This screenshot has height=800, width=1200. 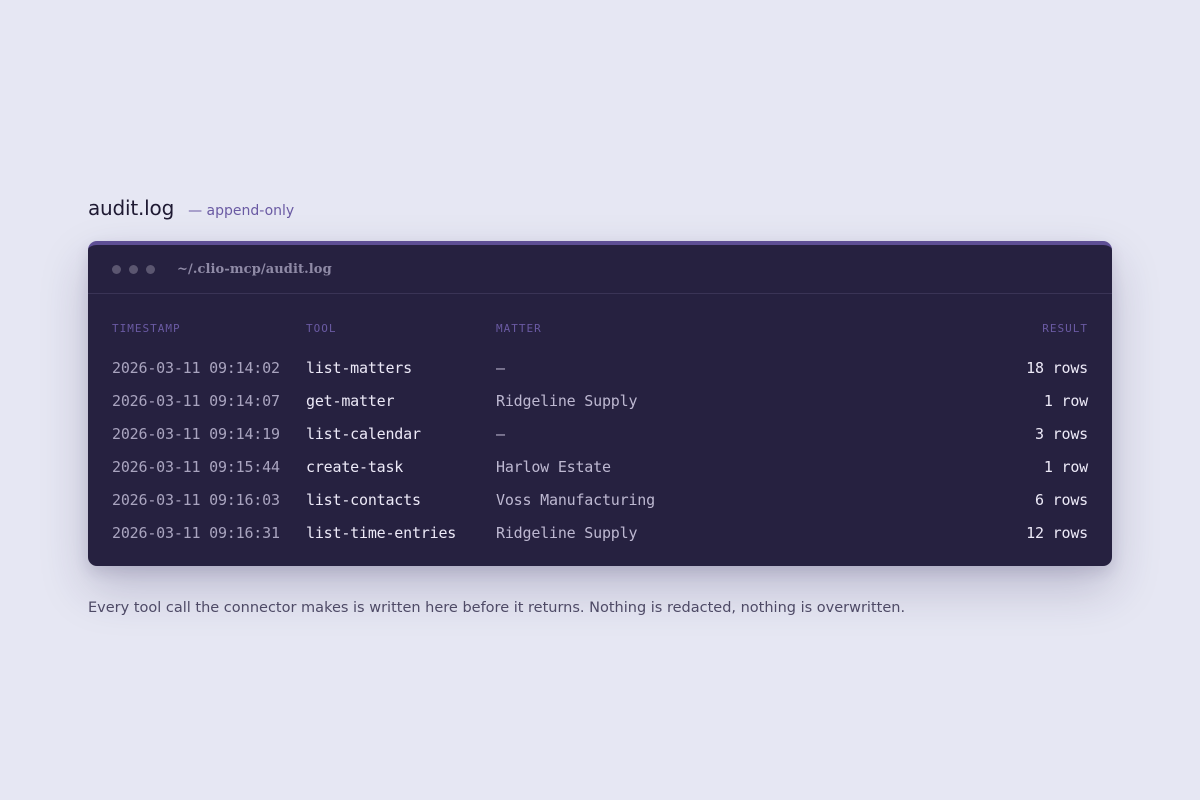 What do you see at coordinates (1057, 367) in the screenshot?
I see `result-cell: 18 rows` at bounding box center [1057, 367].